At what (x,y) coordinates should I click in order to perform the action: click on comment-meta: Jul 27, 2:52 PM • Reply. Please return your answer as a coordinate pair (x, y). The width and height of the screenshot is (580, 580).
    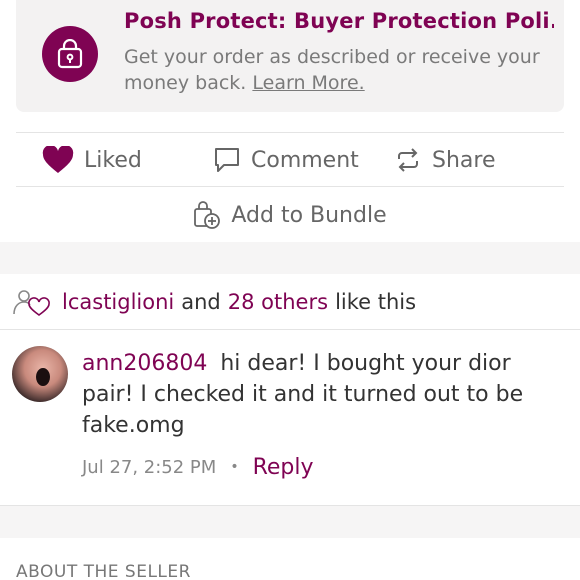
    Looking at the image, I should click on (198, 467).